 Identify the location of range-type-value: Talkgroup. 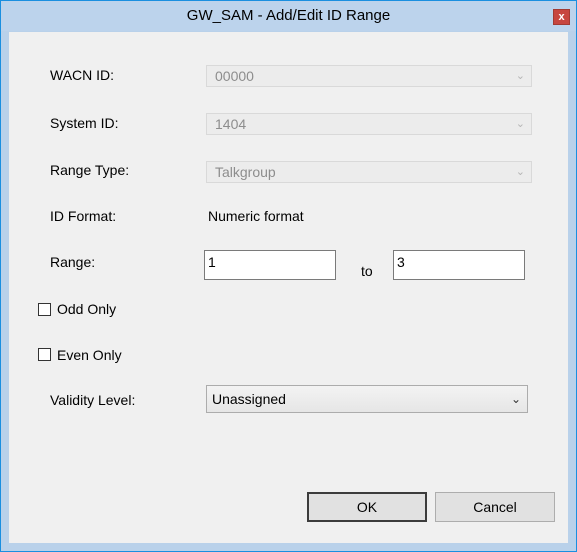
(245, 172).